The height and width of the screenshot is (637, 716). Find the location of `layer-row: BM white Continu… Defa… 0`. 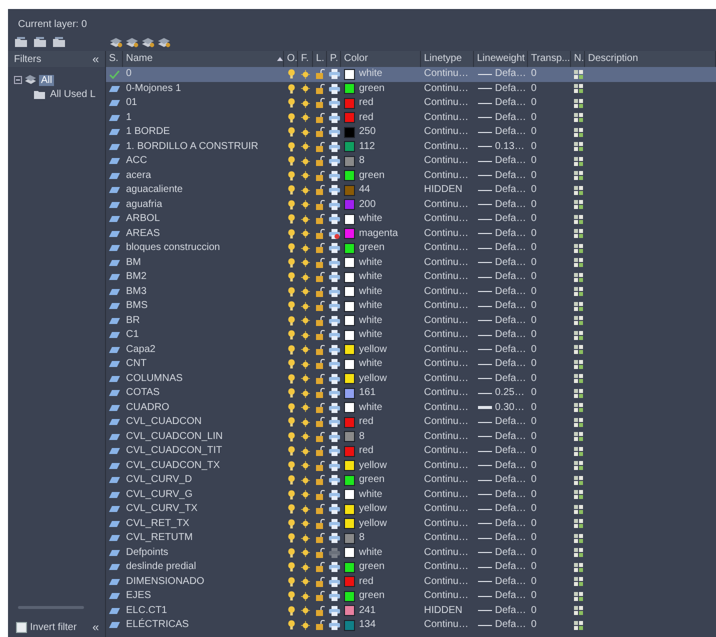

layer-row: BM white Continu… Defa… 0 is located at coordinates (411, 263).